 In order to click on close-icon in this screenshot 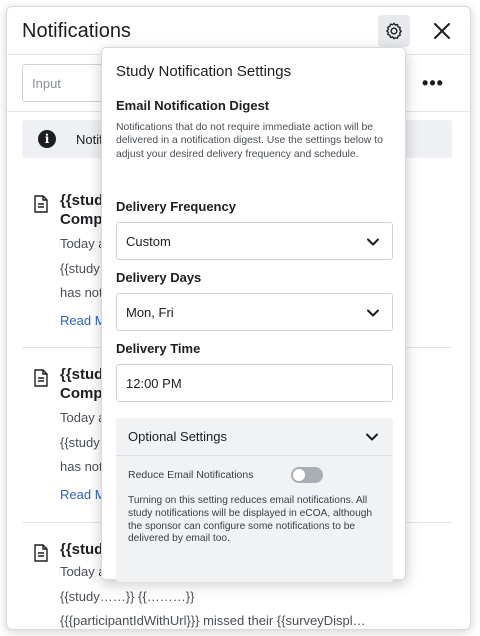, I will do `click(442, 31)`.